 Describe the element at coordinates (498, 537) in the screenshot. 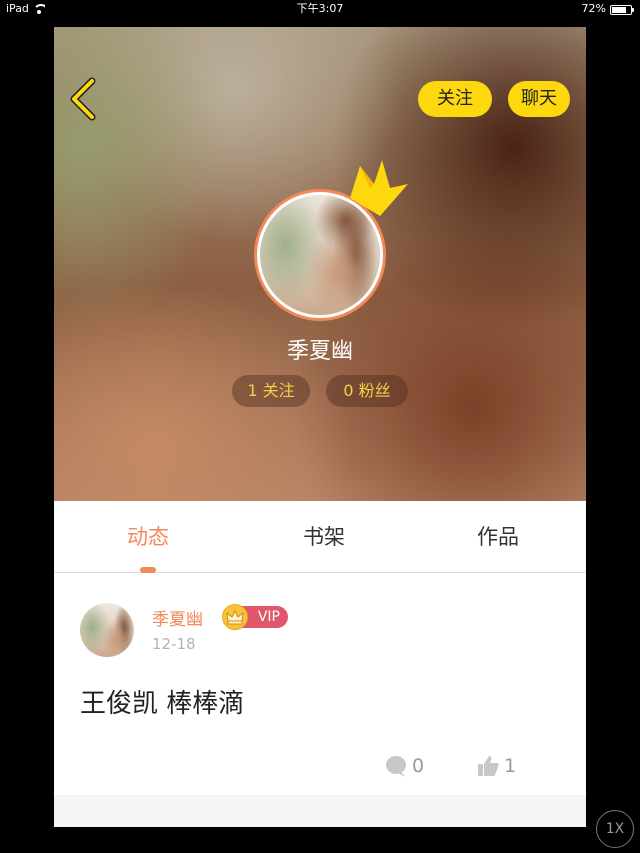

I see `tab-works: 作品` at that location.